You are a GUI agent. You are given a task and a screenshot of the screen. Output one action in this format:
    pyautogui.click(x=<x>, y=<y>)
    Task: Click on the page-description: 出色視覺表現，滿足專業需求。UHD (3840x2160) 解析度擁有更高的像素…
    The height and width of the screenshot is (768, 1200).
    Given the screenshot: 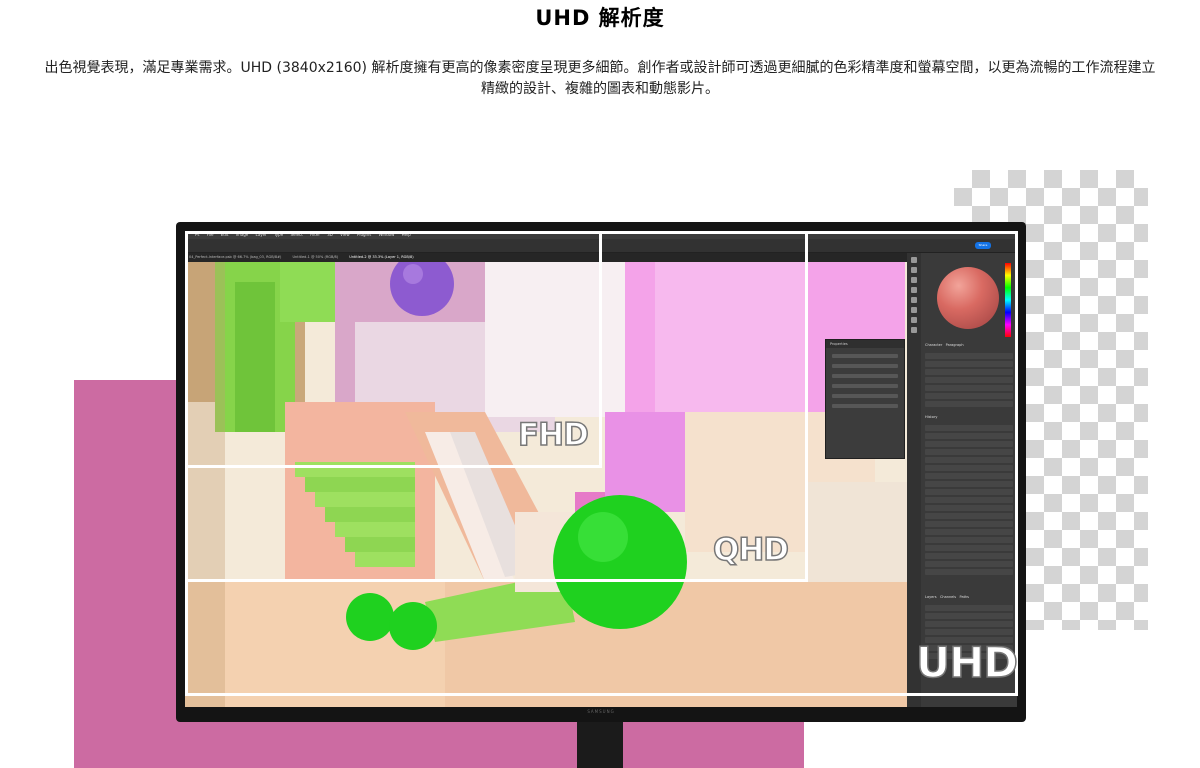 What is the action you would take?
    pyautogui.click(x=600, y=78)
    